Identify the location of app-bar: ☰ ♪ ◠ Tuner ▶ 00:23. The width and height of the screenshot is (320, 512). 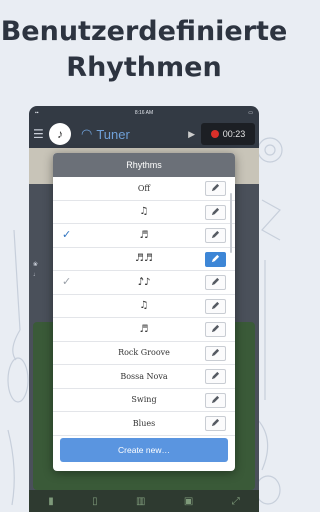
(144, 134).